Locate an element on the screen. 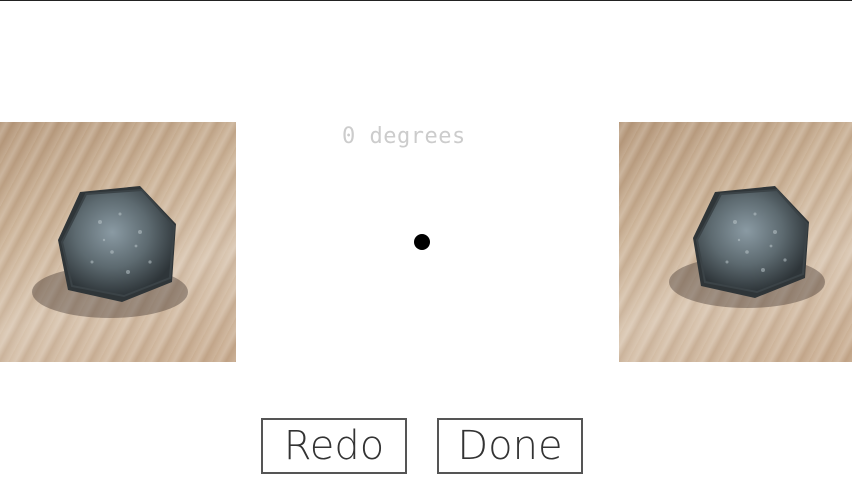  reference-bolt-image is located at coordinates (118, 242).